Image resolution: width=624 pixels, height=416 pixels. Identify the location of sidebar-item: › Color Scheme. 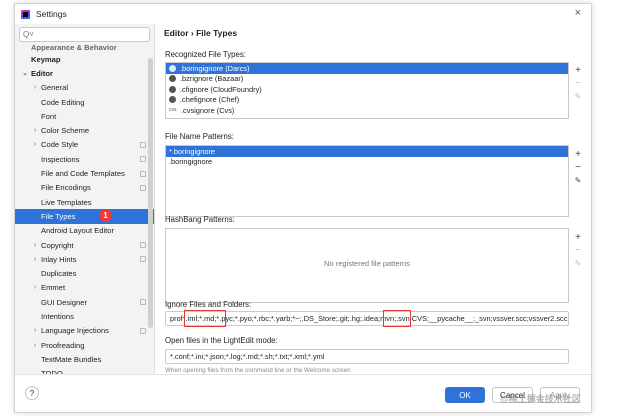
(84, 130).